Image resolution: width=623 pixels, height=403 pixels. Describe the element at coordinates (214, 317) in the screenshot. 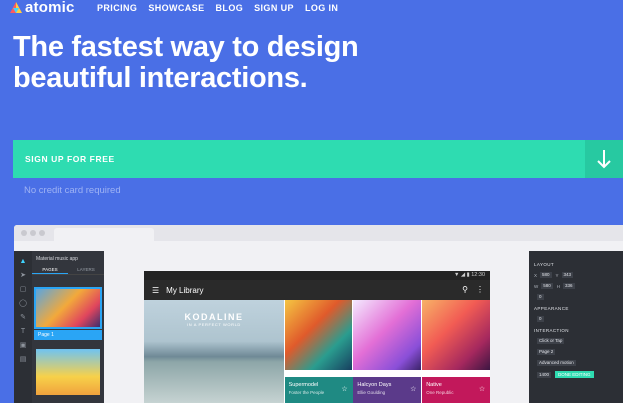

I see `featured-album-title: KODALINE` at that location.